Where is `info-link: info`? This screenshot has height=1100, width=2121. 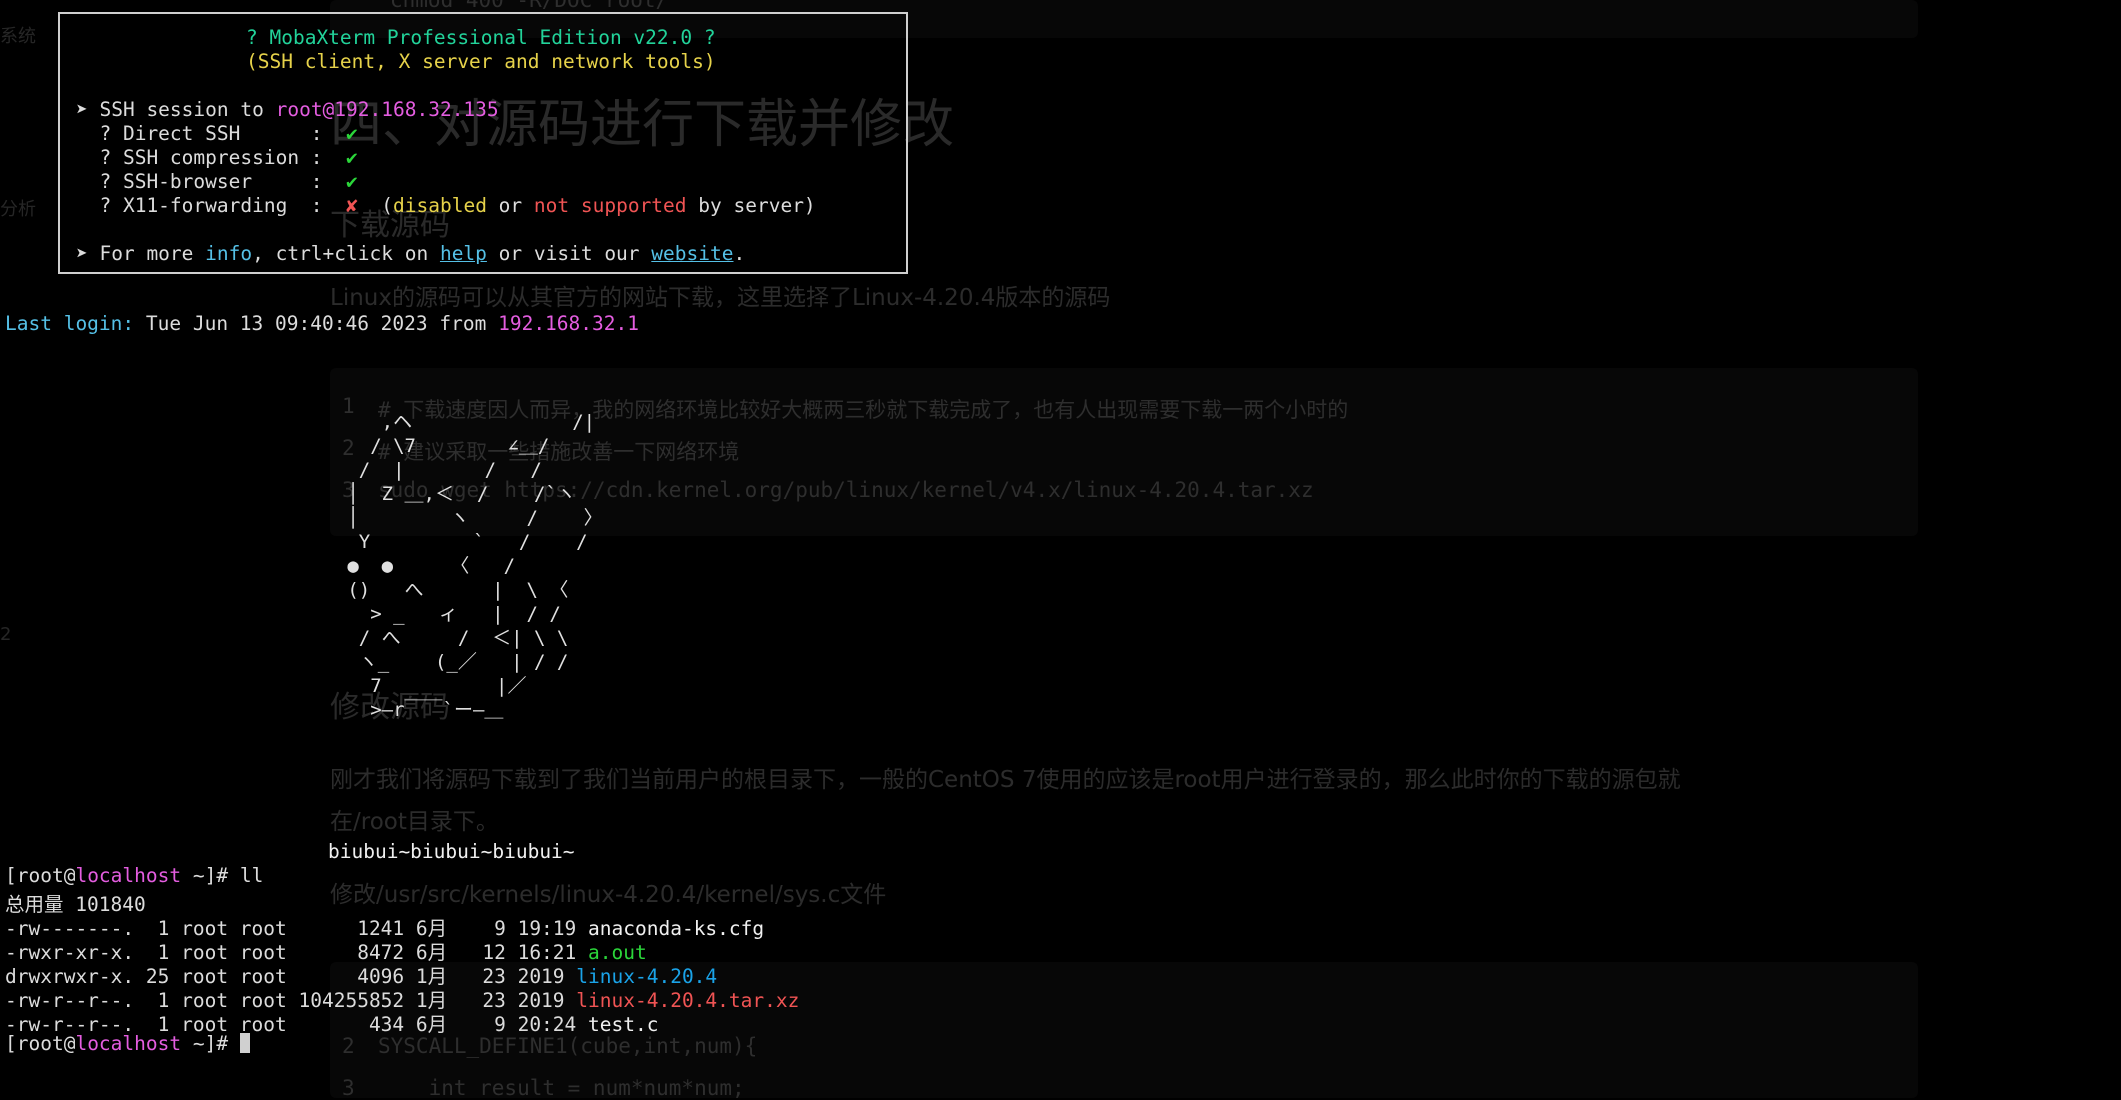 info-link: info is located at coordinates (228, 253).